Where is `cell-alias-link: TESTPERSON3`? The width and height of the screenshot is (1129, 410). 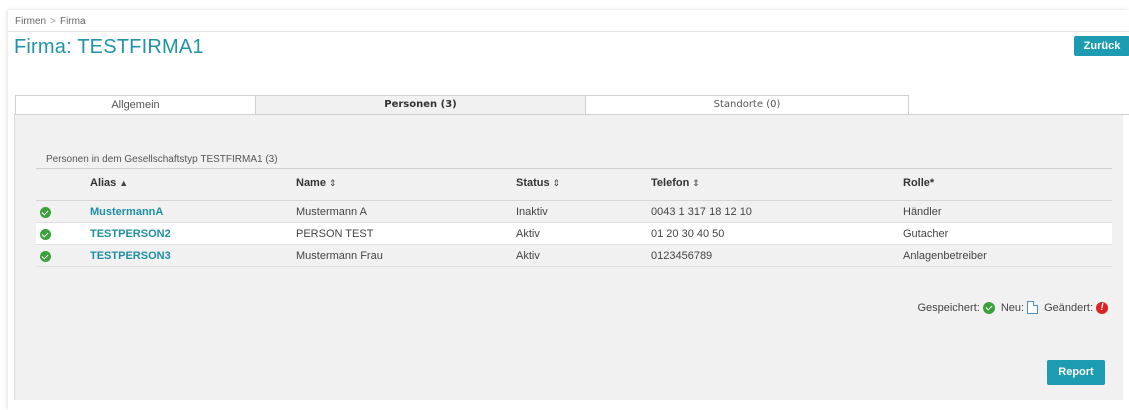
cell-alias-link: TESTPERSON3 is located at coordinates (130, 256).